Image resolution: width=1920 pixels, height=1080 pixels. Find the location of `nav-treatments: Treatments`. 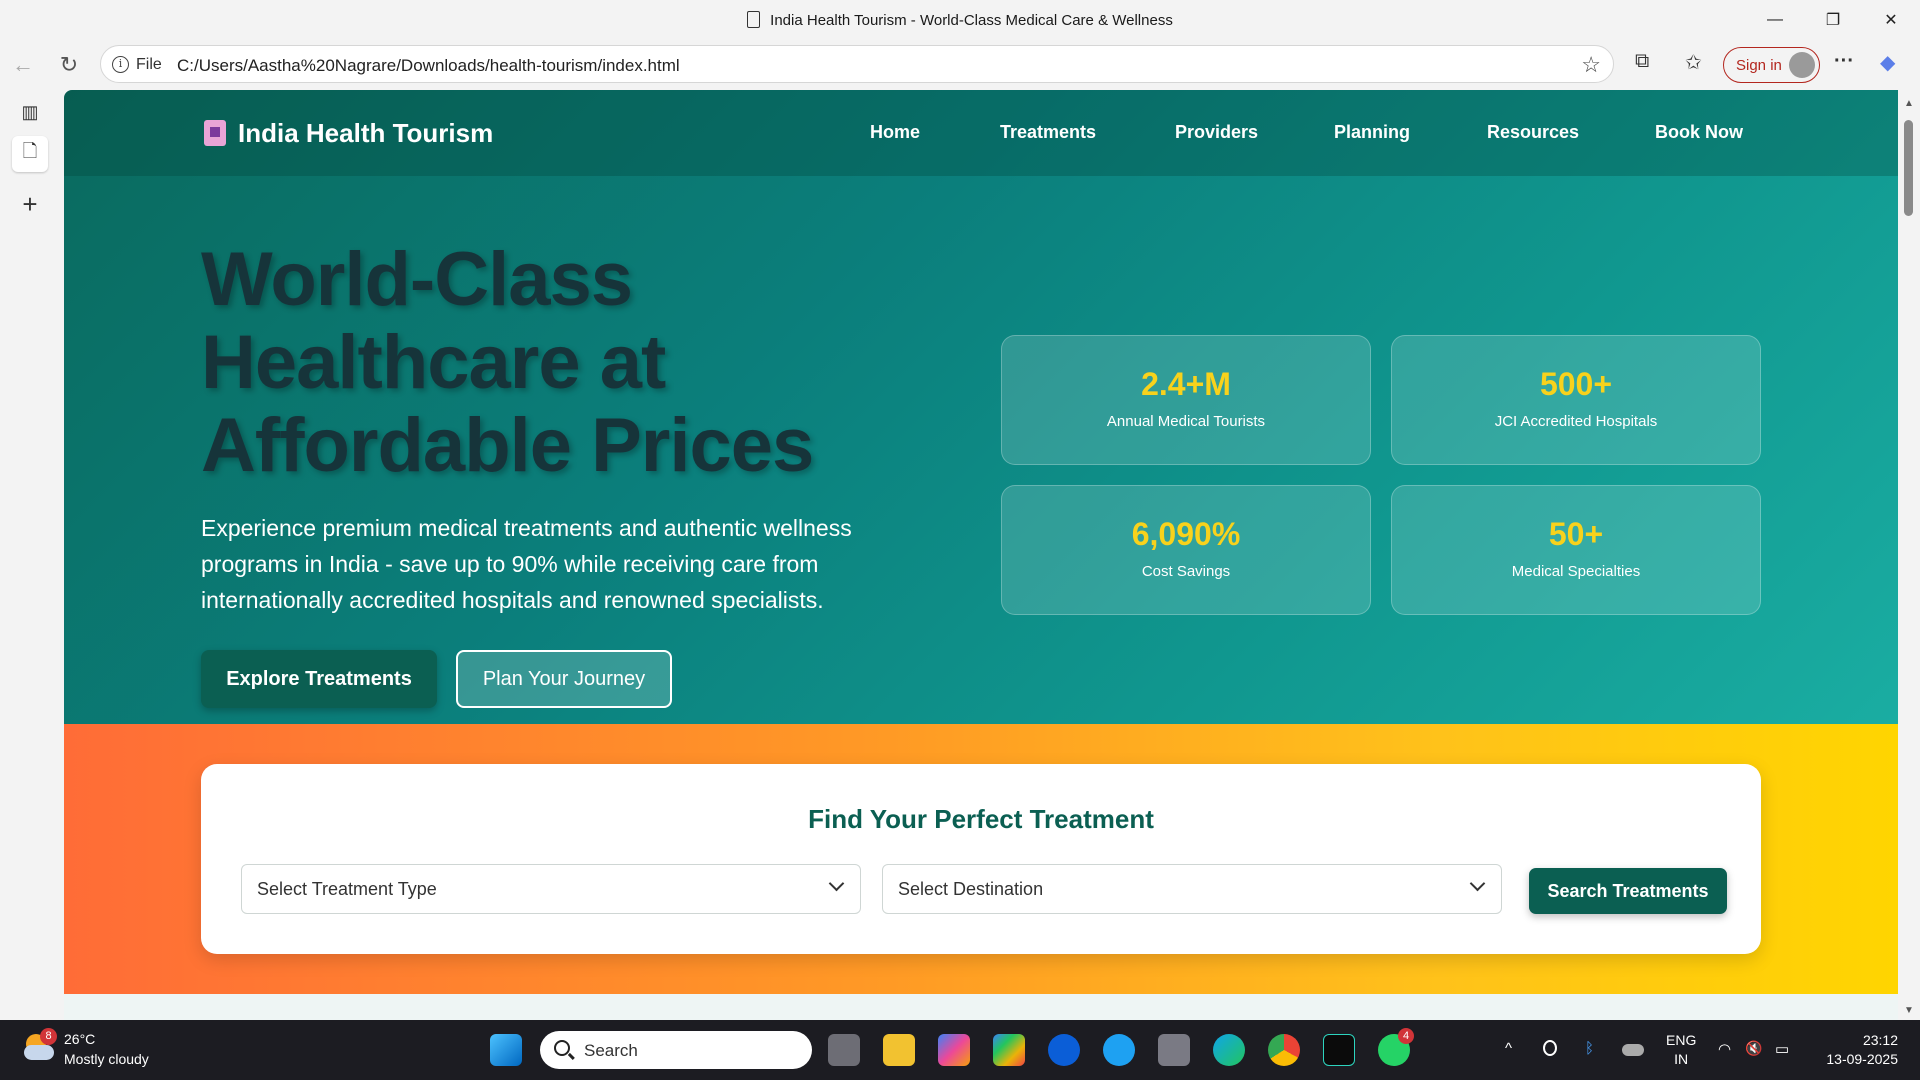

nav-treatments: Treatments is located at coordinates (1048, 132).